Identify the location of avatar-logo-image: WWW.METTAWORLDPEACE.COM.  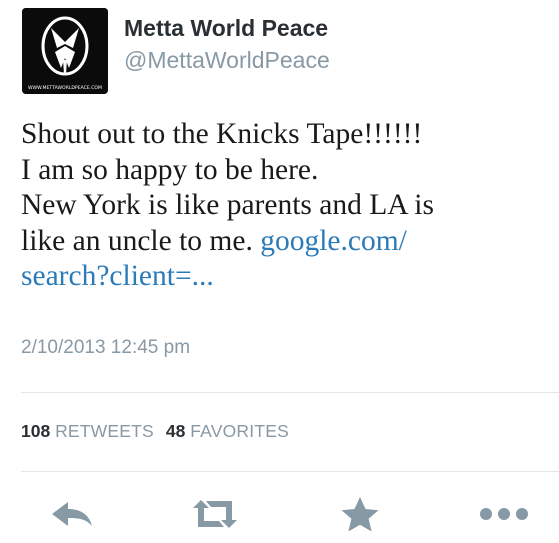
(65, 51).